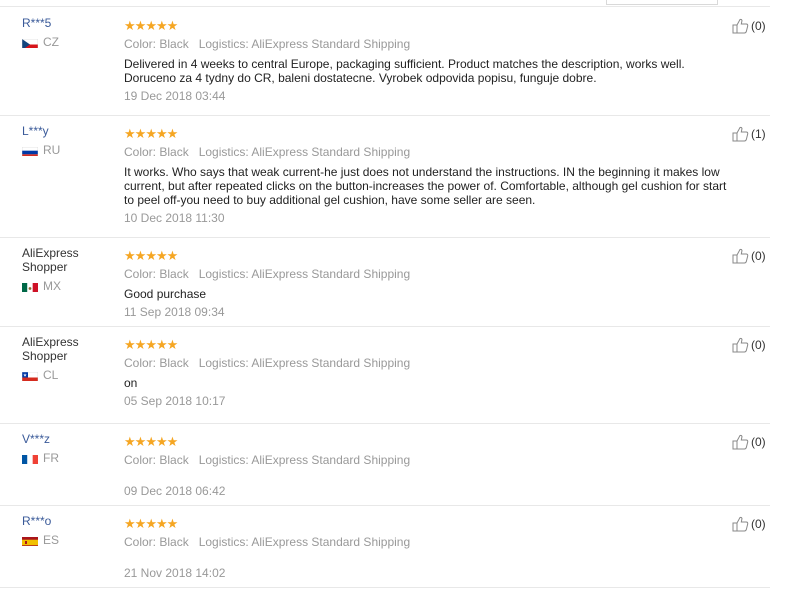  Describe the element at coordinates (662, 2) in the screenshot. I see `sort-dropdown` at that location.